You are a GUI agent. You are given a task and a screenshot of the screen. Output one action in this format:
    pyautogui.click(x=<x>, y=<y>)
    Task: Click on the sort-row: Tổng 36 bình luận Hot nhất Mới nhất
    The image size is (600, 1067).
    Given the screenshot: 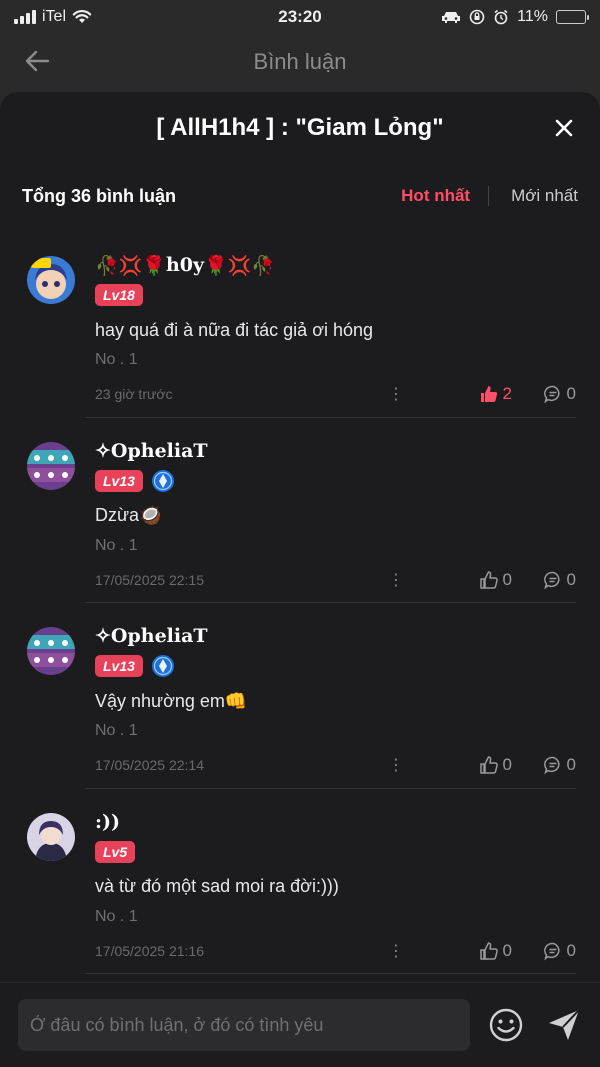 What is the action you would take?
    pyautogui.click(x=300, y=196)
    